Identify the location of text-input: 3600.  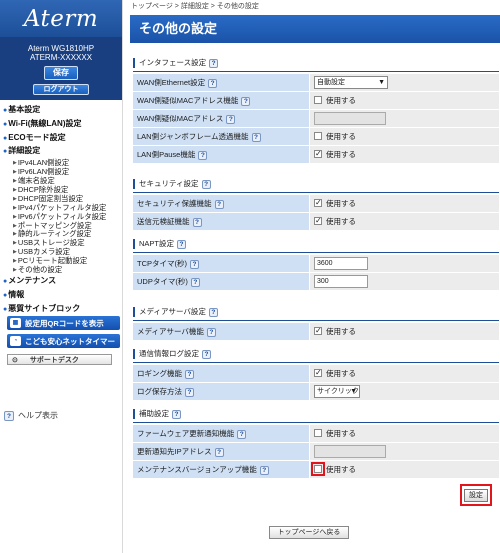
(341, 263).